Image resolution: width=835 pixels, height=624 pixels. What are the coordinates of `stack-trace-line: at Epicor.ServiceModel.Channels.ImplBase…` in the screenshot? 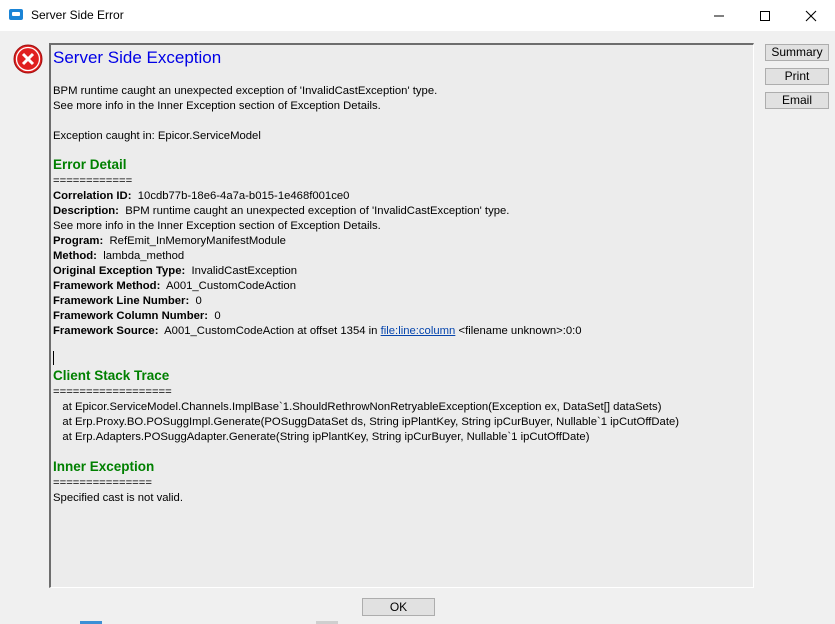 It's located at (357, 407).